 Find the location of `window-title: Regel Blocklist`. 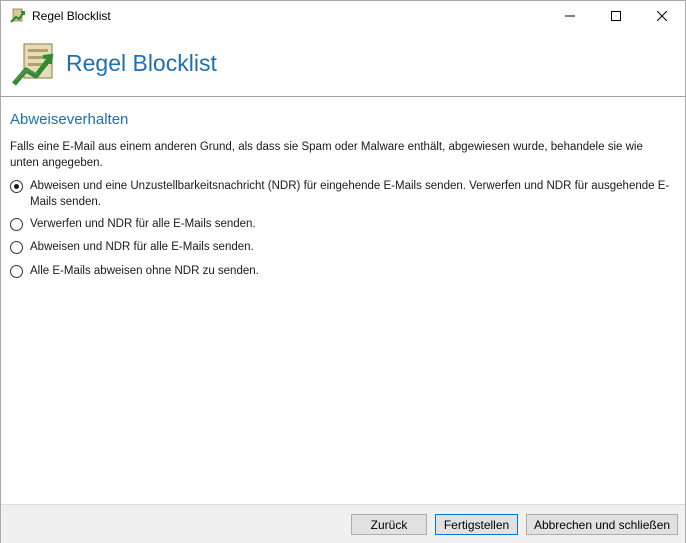

window-title: Regel Blocklist is located at coordinates (71, 16).